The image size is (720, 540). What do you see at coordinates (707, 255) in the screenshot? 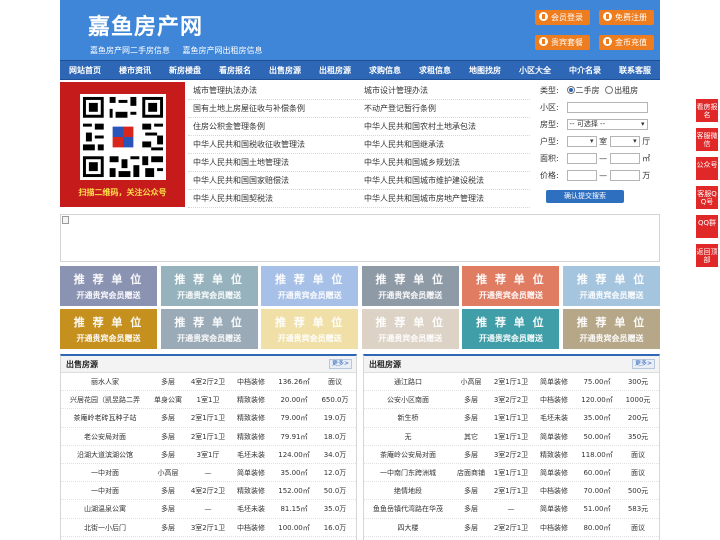
I see `side-back-to-top: 返回顶部` at bounding box center [707, 255].